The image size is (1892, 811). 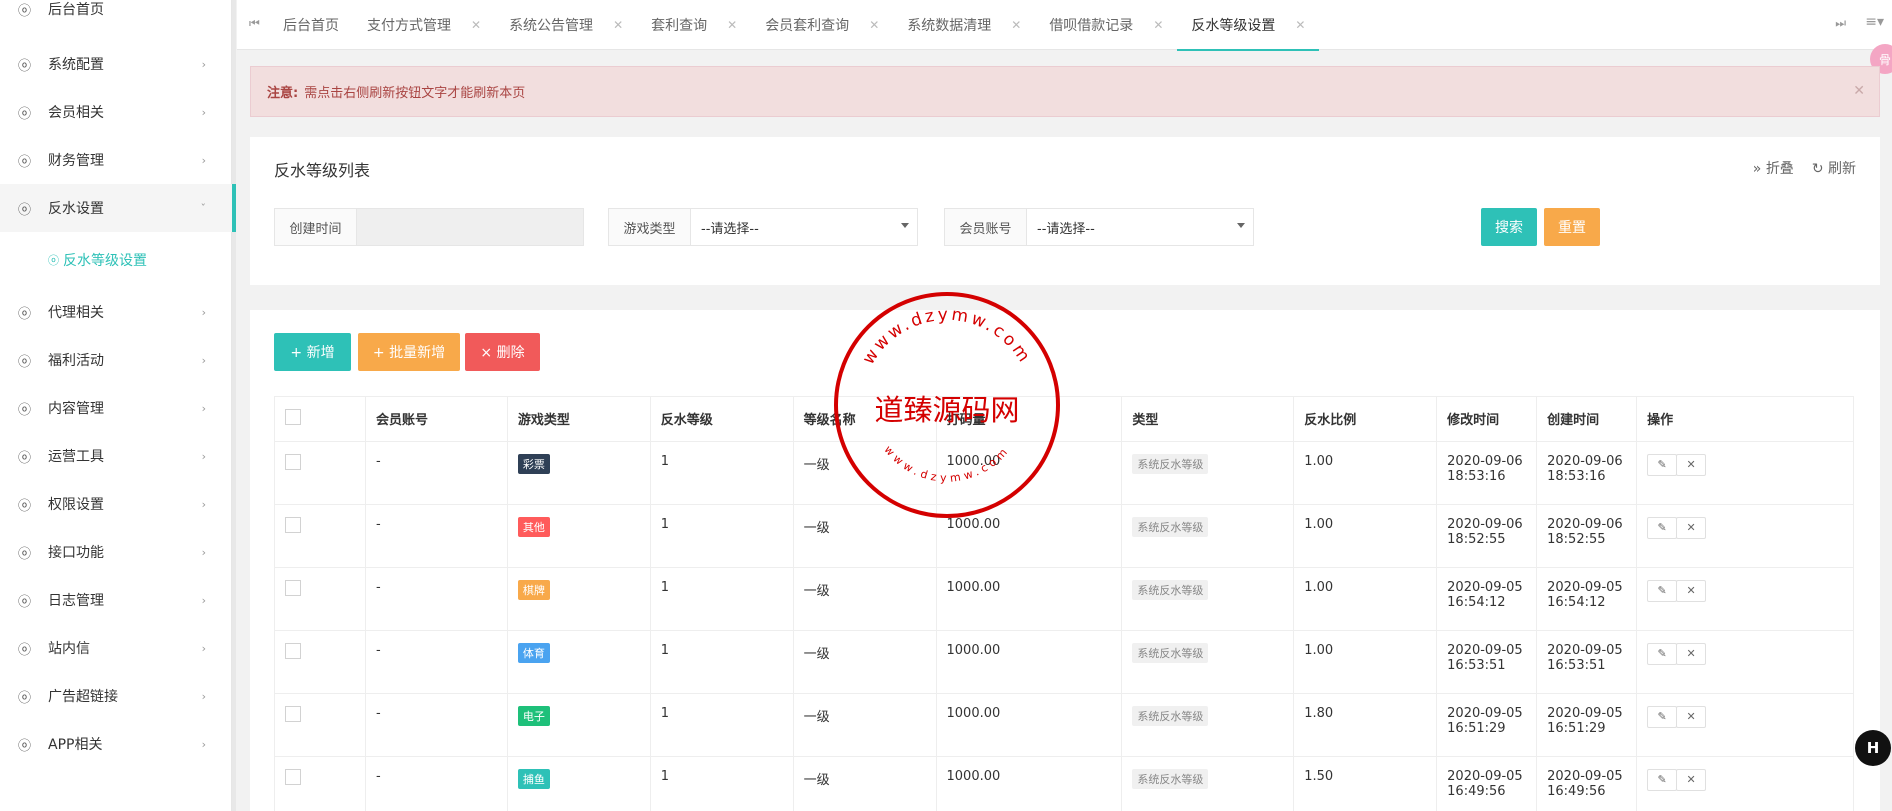 I want to click on refresh-label: 刷新, so click(x=1842, y=169).